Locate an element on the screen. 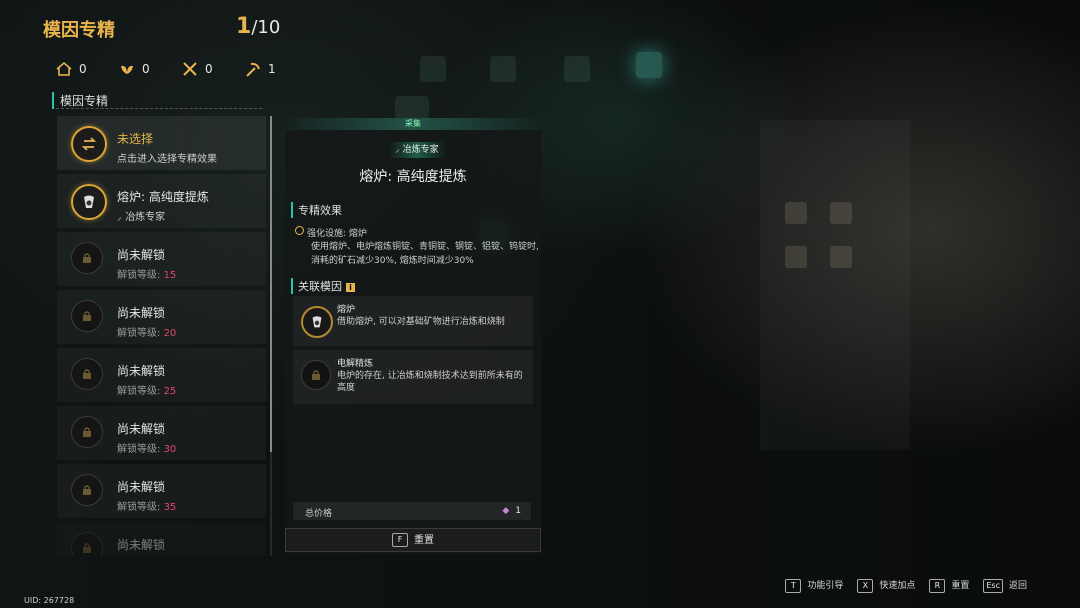  slot-locked-35: 尚未解锁 解锁等级: 35 is located at coordinates (161, 491).